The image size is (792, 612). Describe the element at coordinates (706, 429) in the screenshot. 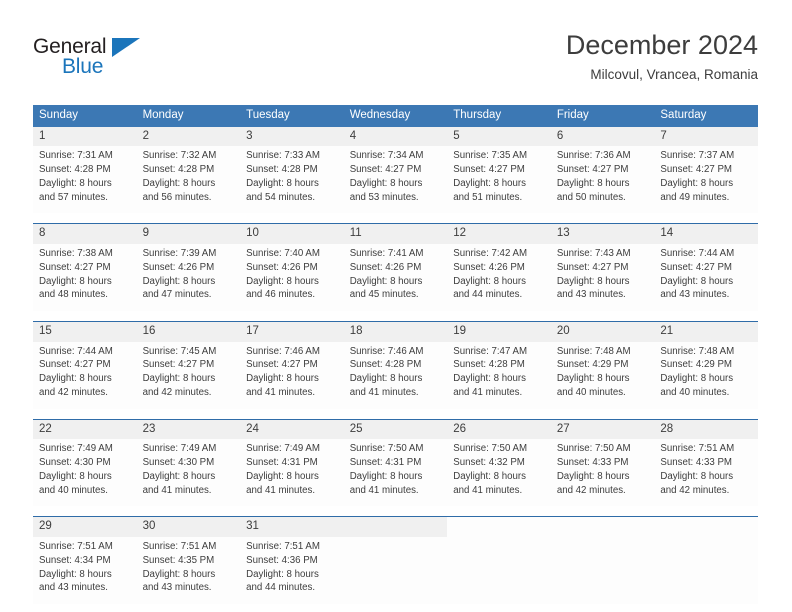

I see `day-number: 28` at that location.